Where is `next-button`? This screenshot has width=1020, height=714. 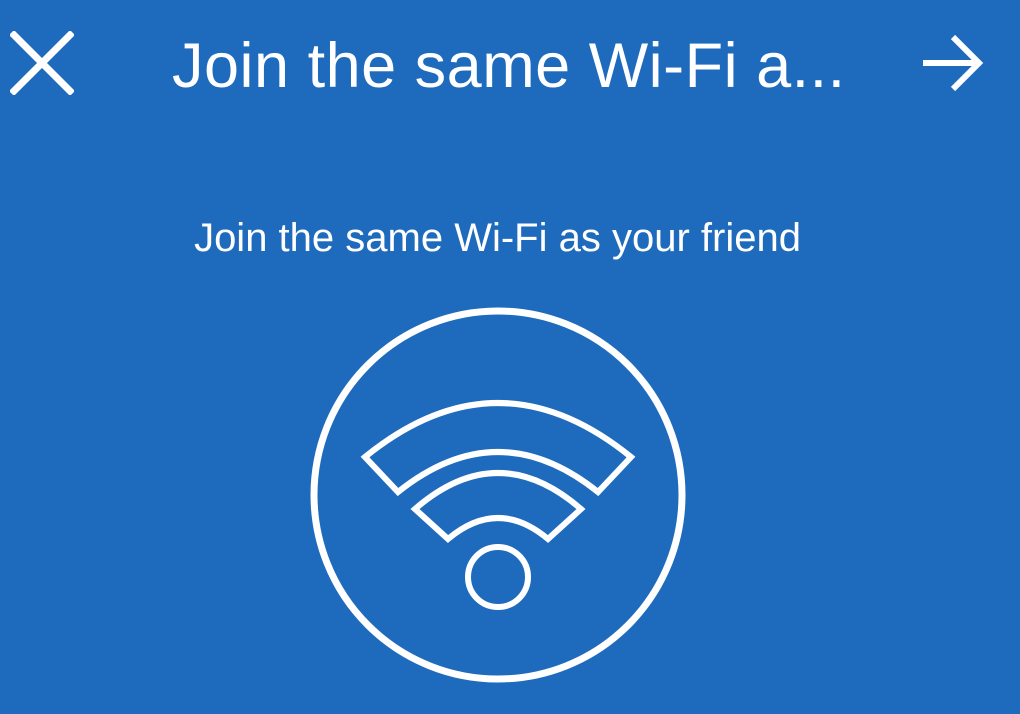
next-button is located at coordinates (953, 63).